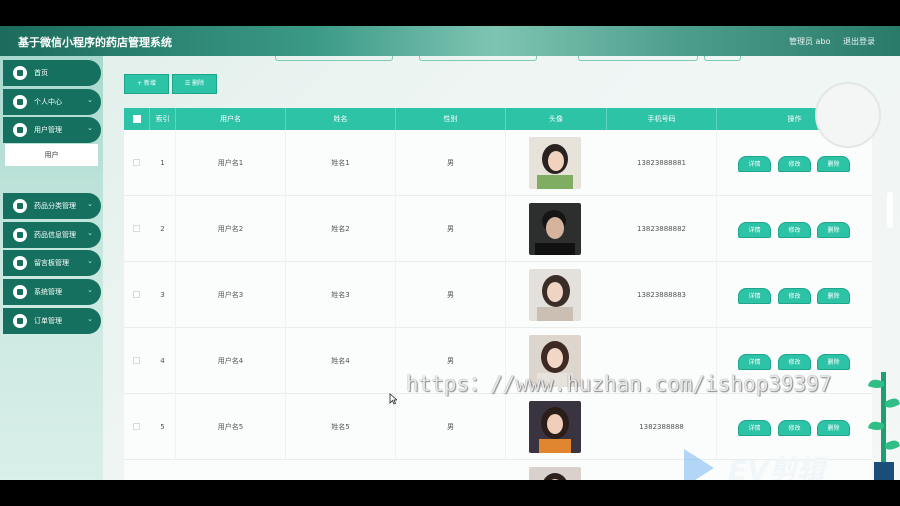 The image size is (900, 506). I want to click on sidebar-item-label: 订单管理, so click(48, 321).